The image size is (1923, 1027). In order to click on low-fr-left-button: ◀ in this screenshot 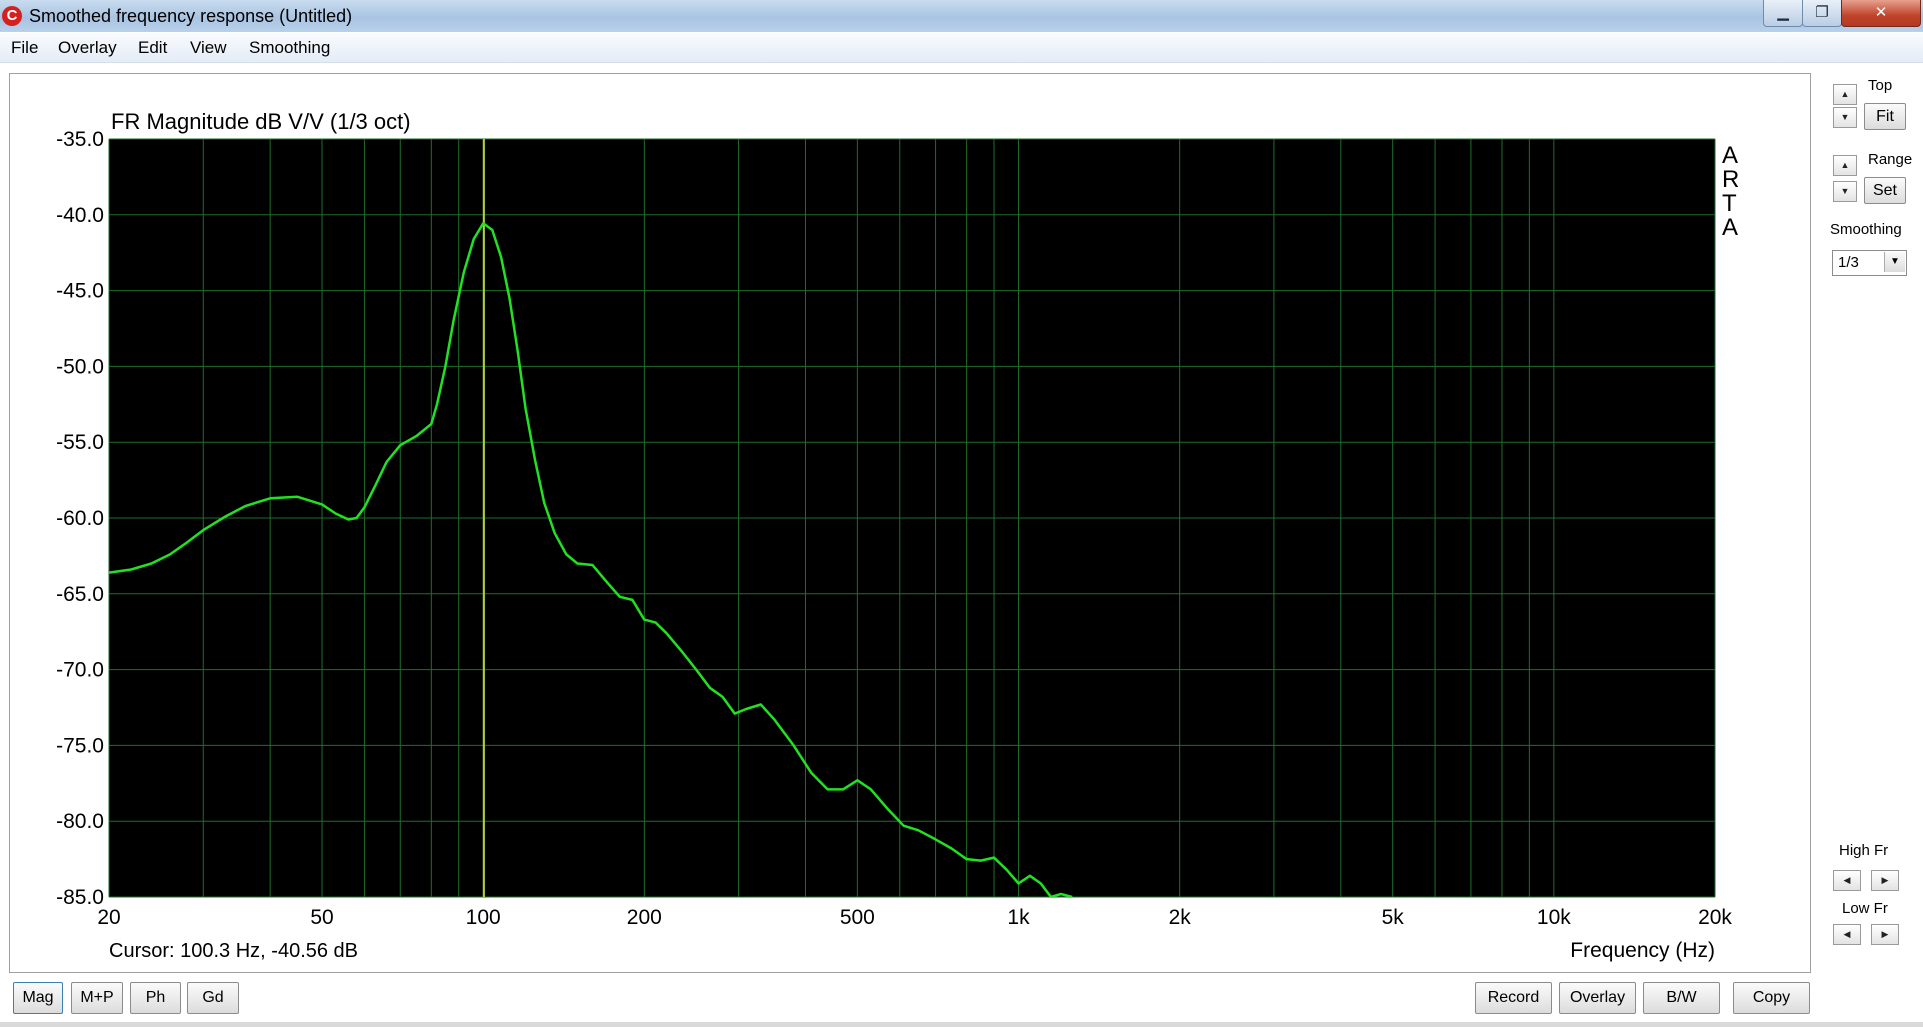, I will do `click(1847, 934)`.